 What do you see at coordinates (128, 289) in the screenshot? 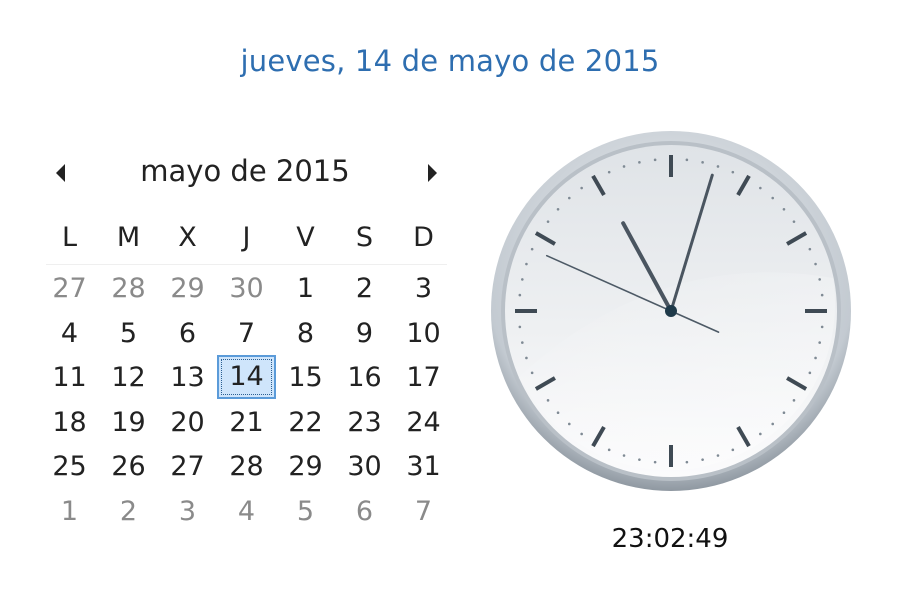
I see `calendar-day-other-month: 28` at bounding box center [128, 289].